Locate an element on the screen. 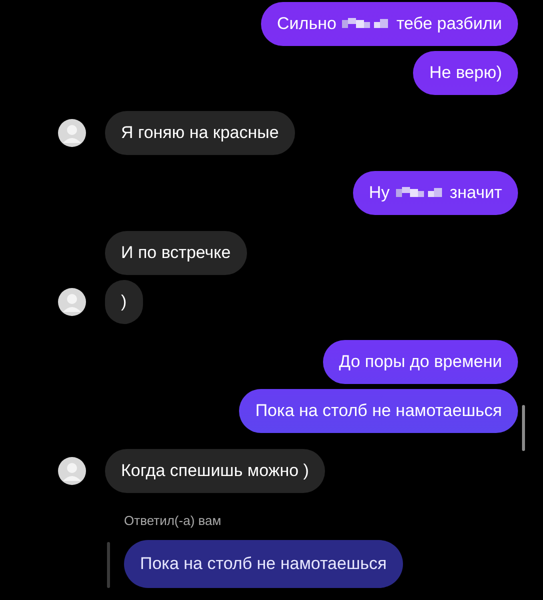 This screenshot has height=600, width=543. message-bubble: До поры до времени is located at coordinates (420, 362).